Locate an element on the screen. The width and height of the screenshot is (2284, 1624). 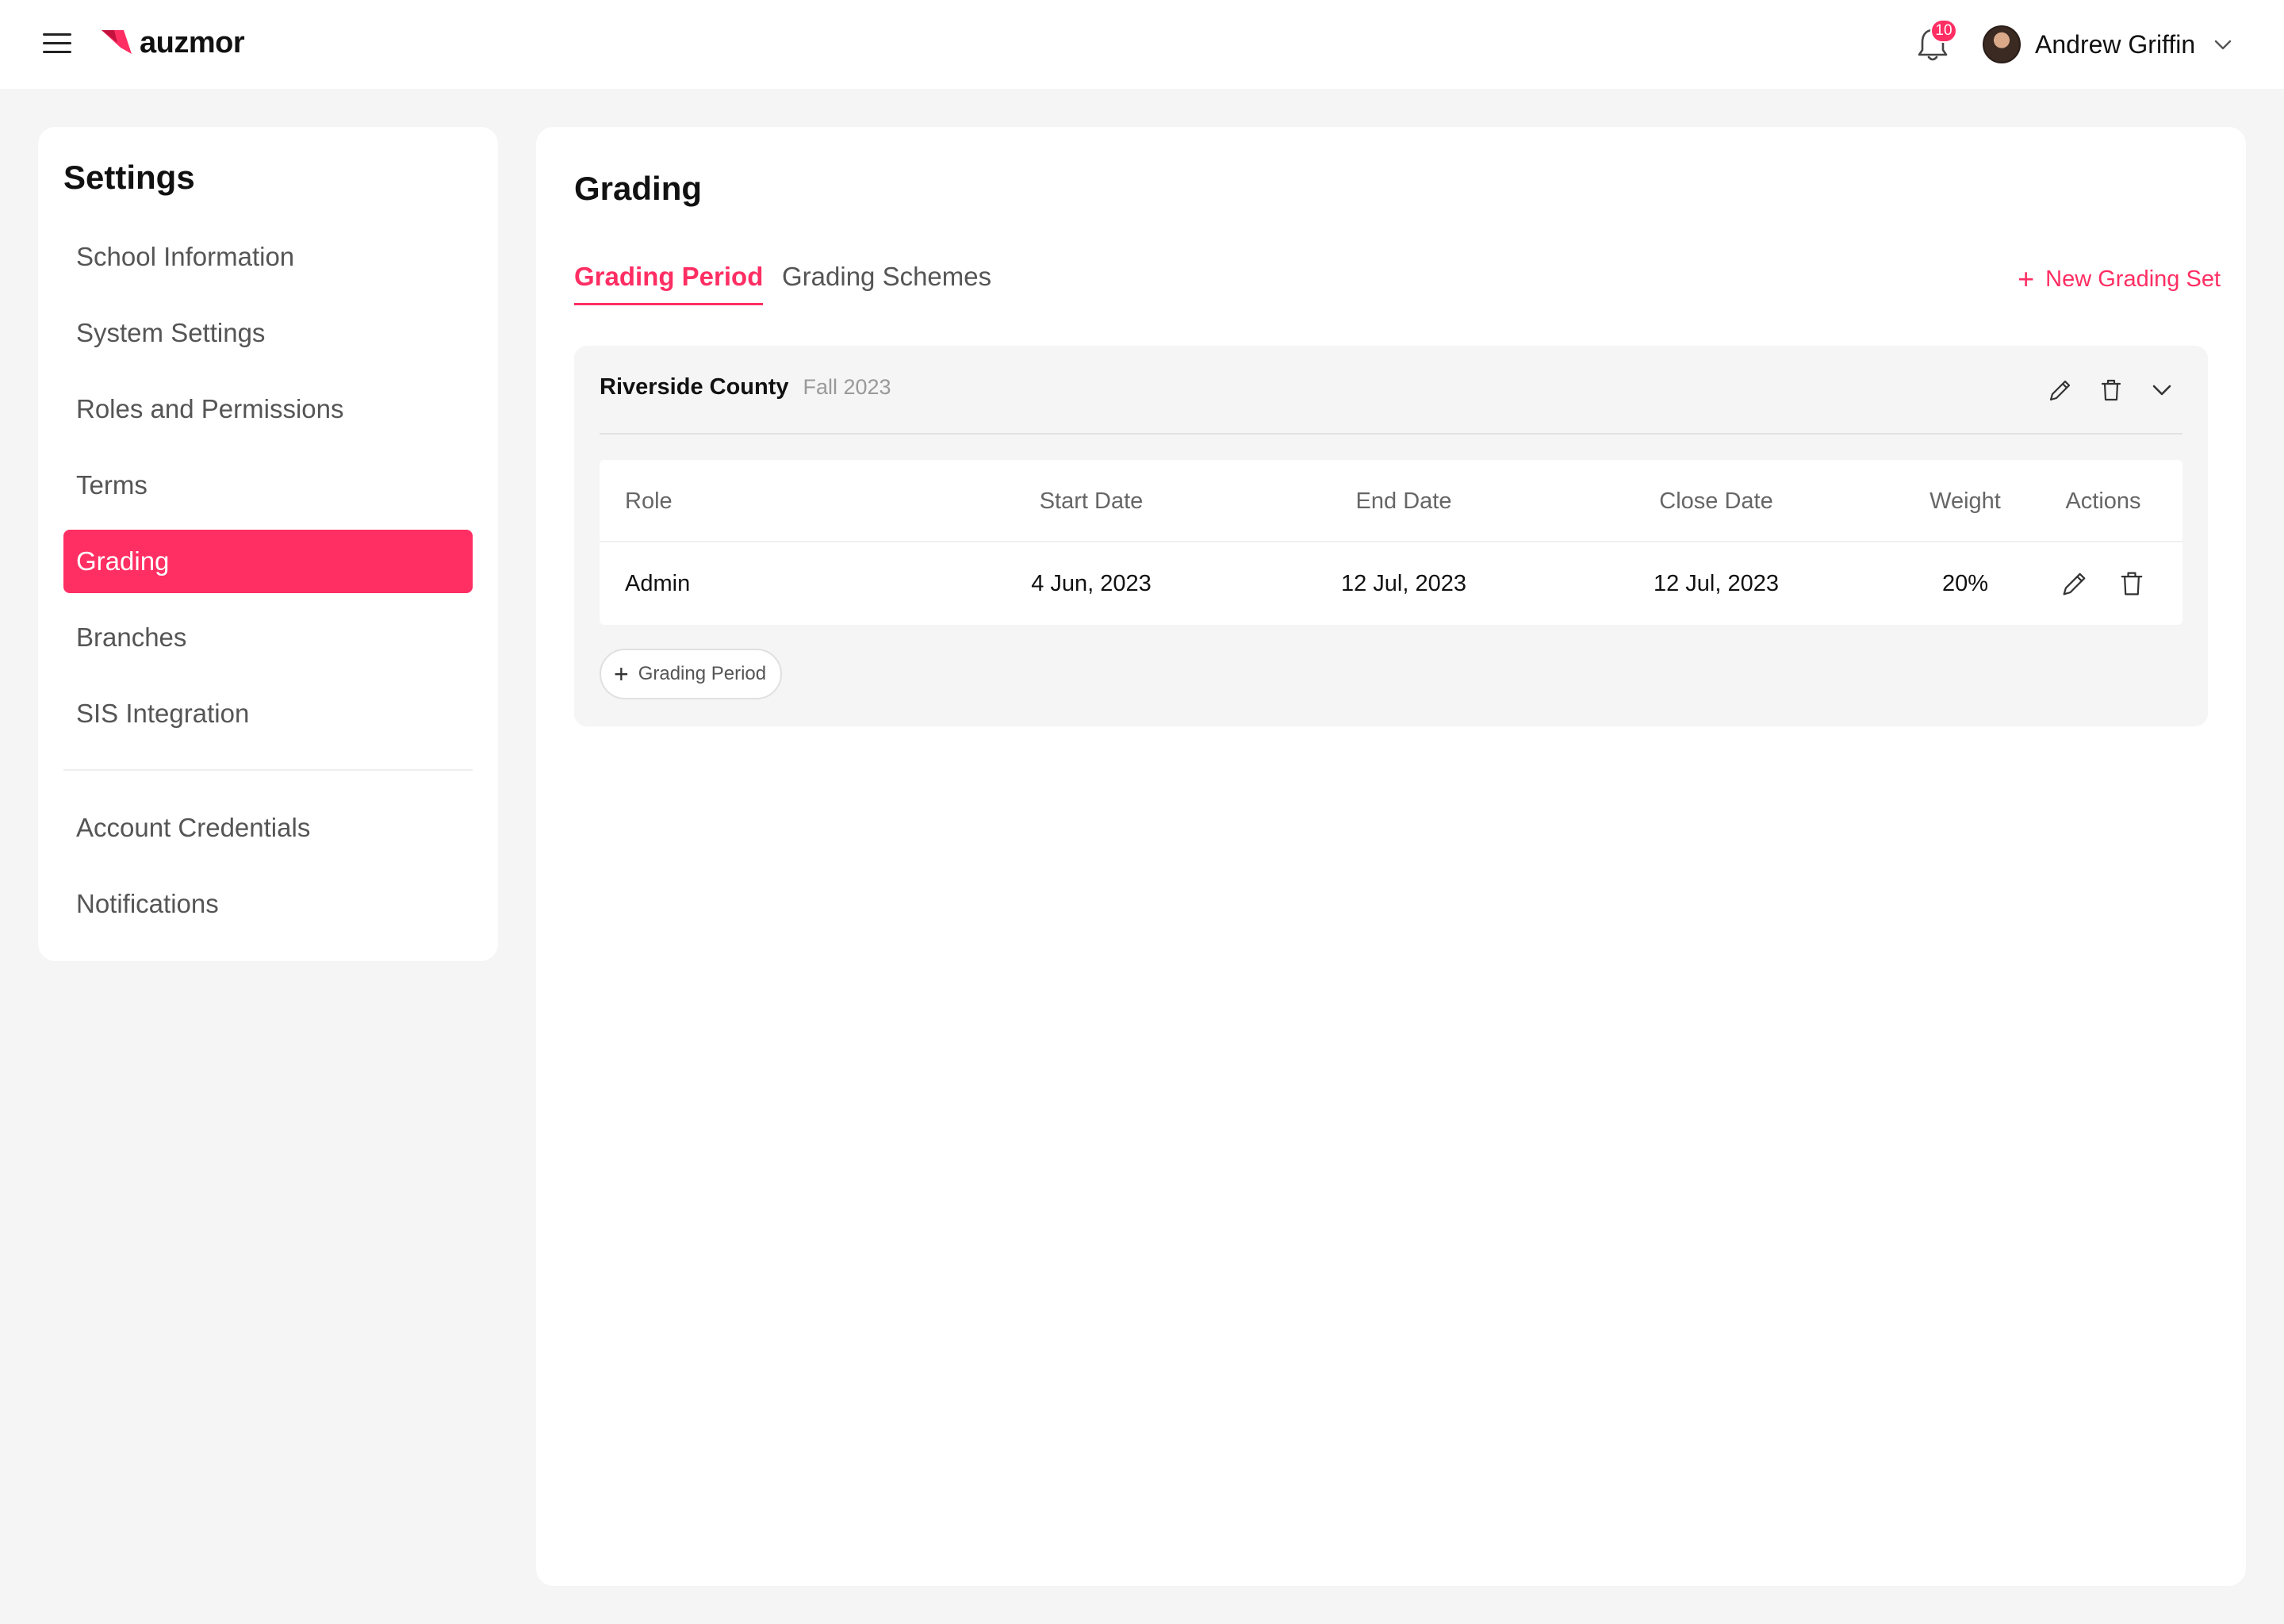
sidebar-title: Settings is located at coordinates (129, 177).